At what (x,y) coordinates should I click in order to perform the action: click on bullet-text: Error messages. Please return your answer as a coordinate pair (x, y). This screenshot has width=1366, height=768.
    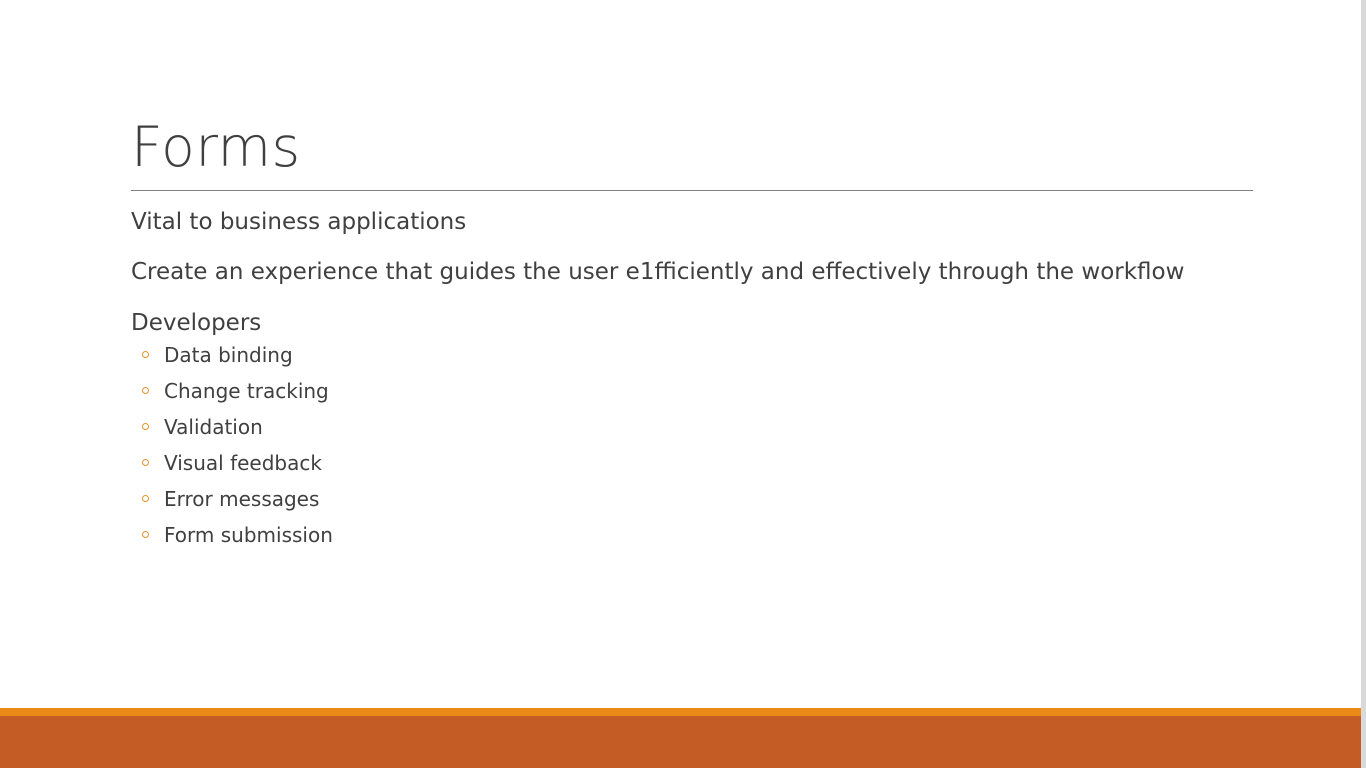
    Looking at the image, I should click on (242, 499).